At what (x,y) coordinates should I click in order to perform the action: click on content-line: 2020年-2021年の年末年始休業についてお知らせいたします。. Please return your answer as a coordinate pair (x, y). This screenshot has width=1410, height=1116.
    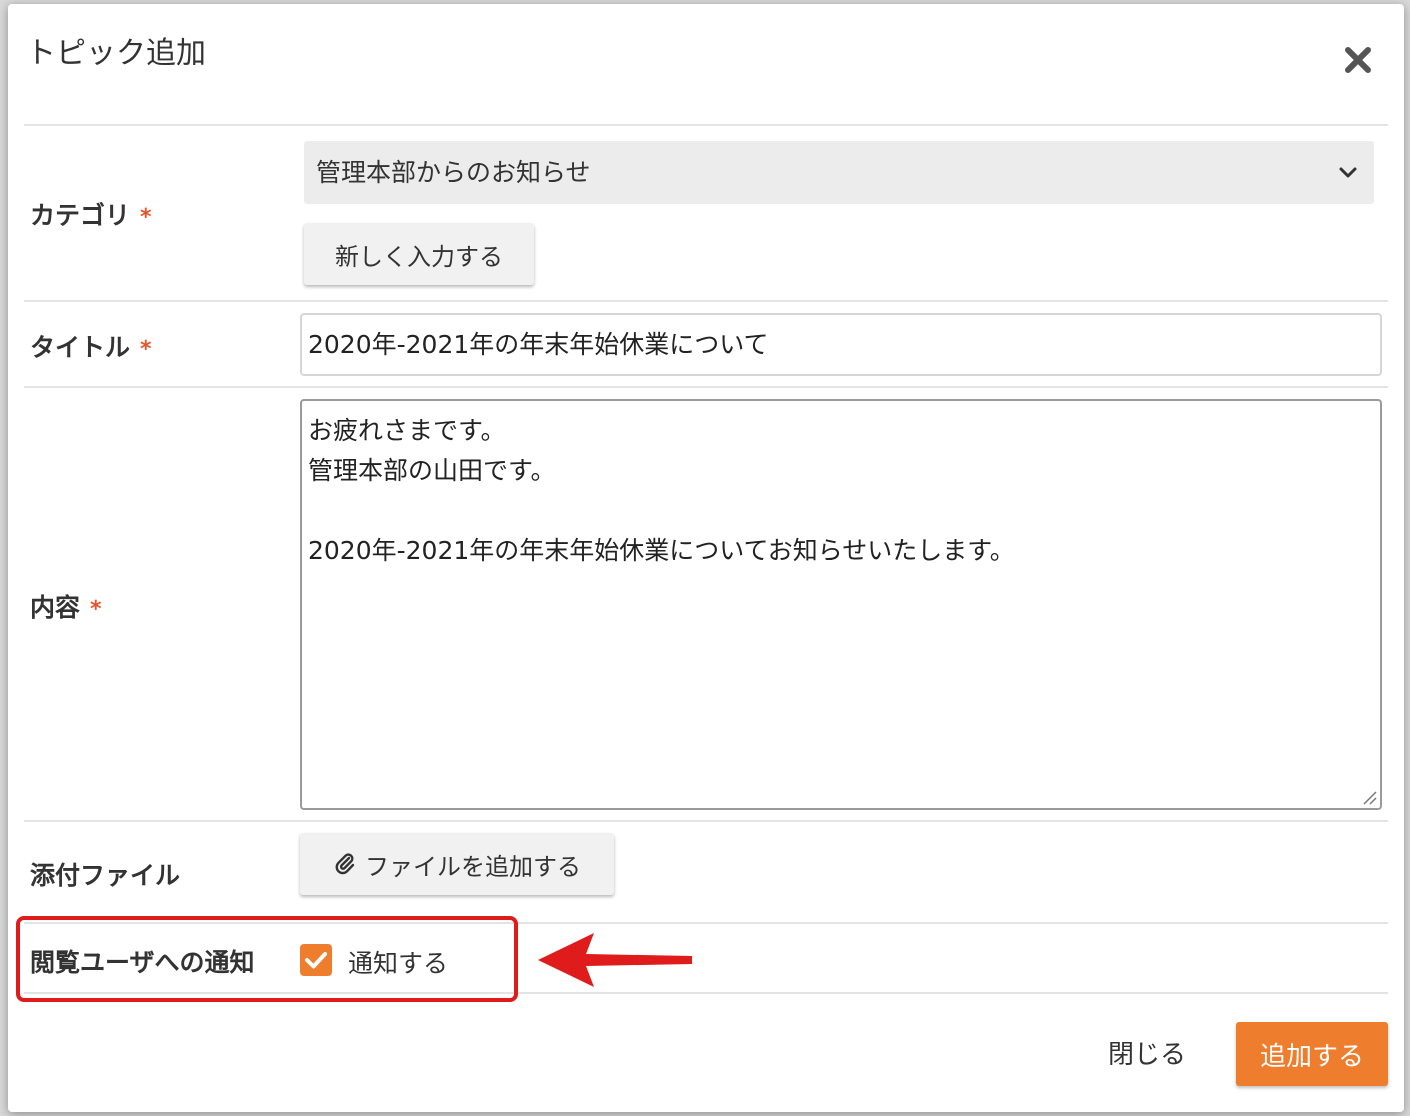
    Looking at the image, I should click on (661, 550).